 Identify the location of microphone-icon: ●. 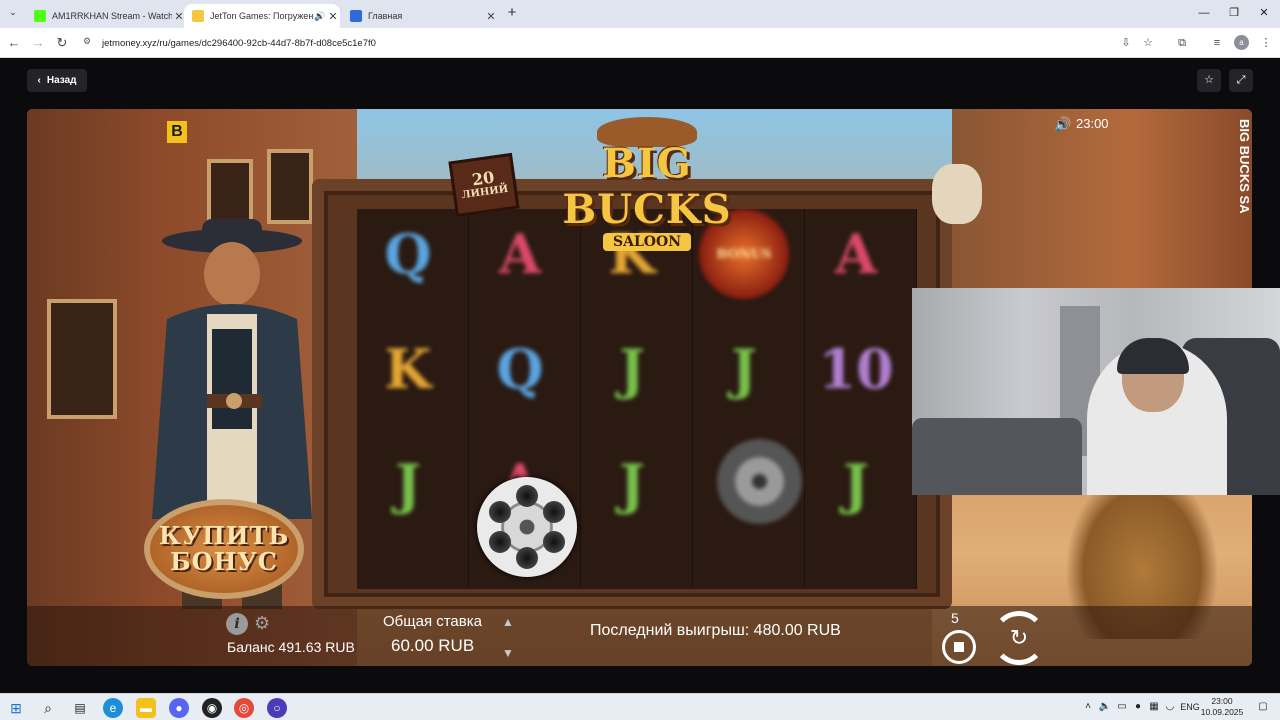
(1138, 707).